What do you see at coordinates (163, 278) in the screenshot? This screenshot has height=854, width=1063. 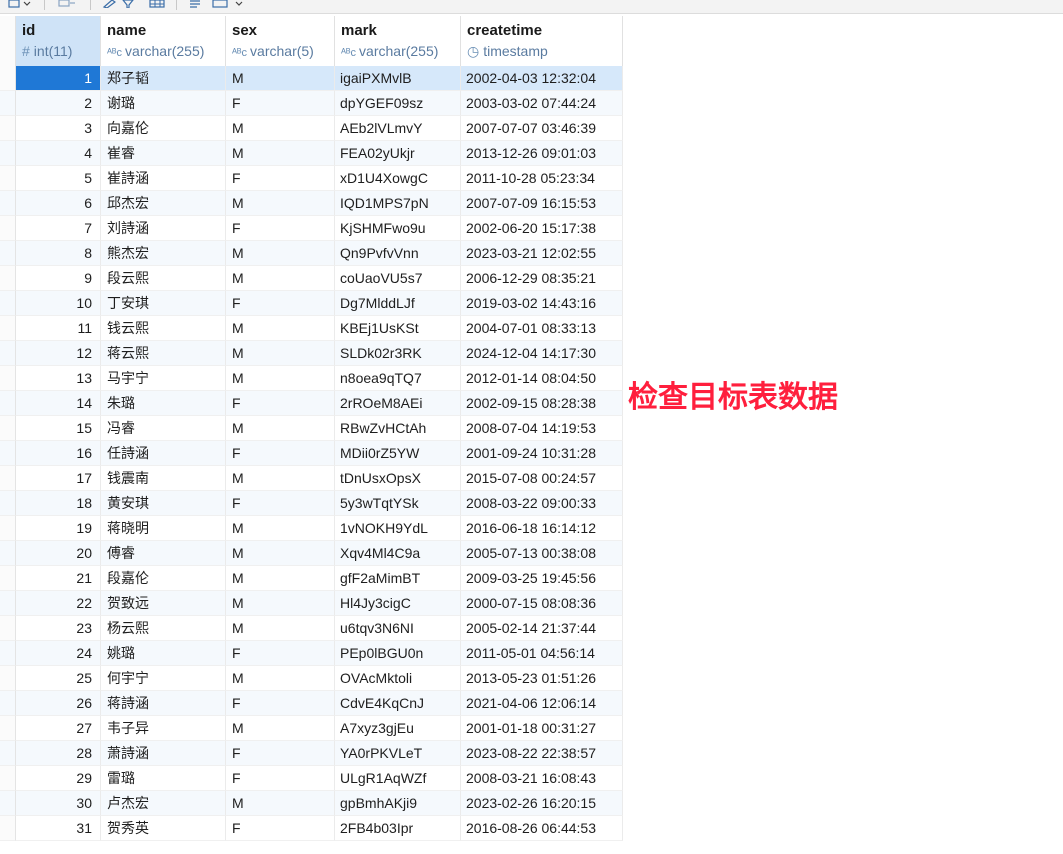 I see `cell-name: 段云熙` at bounding box center [163, 278].